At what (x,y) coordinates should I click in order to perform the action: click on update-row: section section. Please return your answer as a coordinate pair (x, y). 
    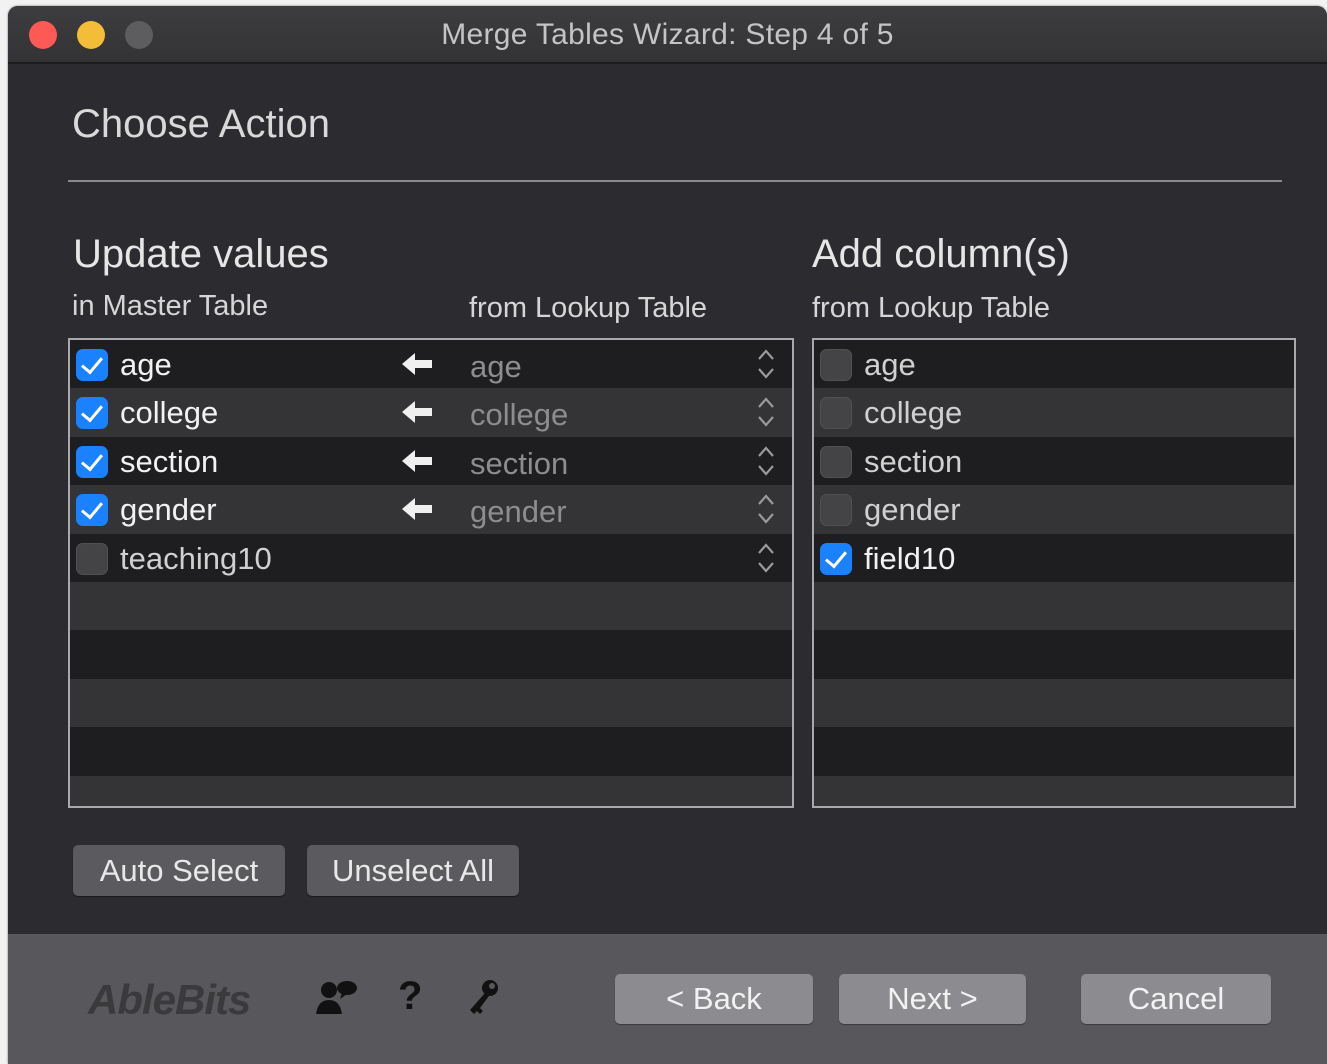
    Looking at the image, I should click on (431, 461).